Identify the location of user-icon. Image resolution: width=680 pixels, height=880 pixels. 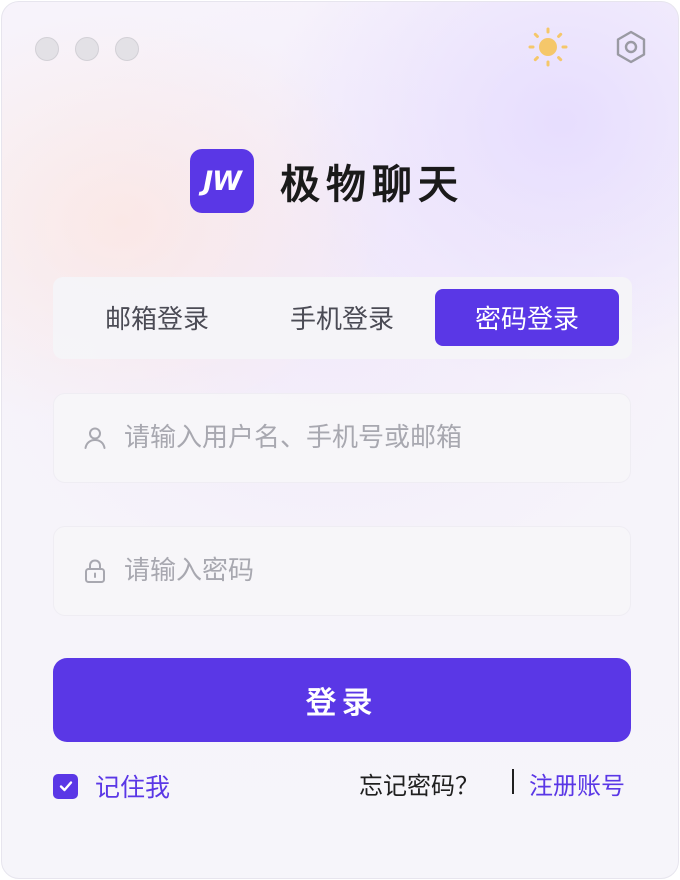
(95, 438).